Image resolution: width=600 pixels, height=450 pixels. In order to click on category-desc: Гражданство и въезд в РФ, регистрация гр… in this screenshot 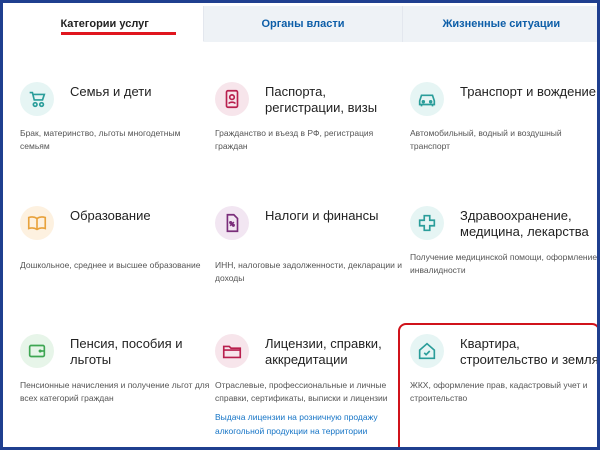, I will do `click(294, 139)`.